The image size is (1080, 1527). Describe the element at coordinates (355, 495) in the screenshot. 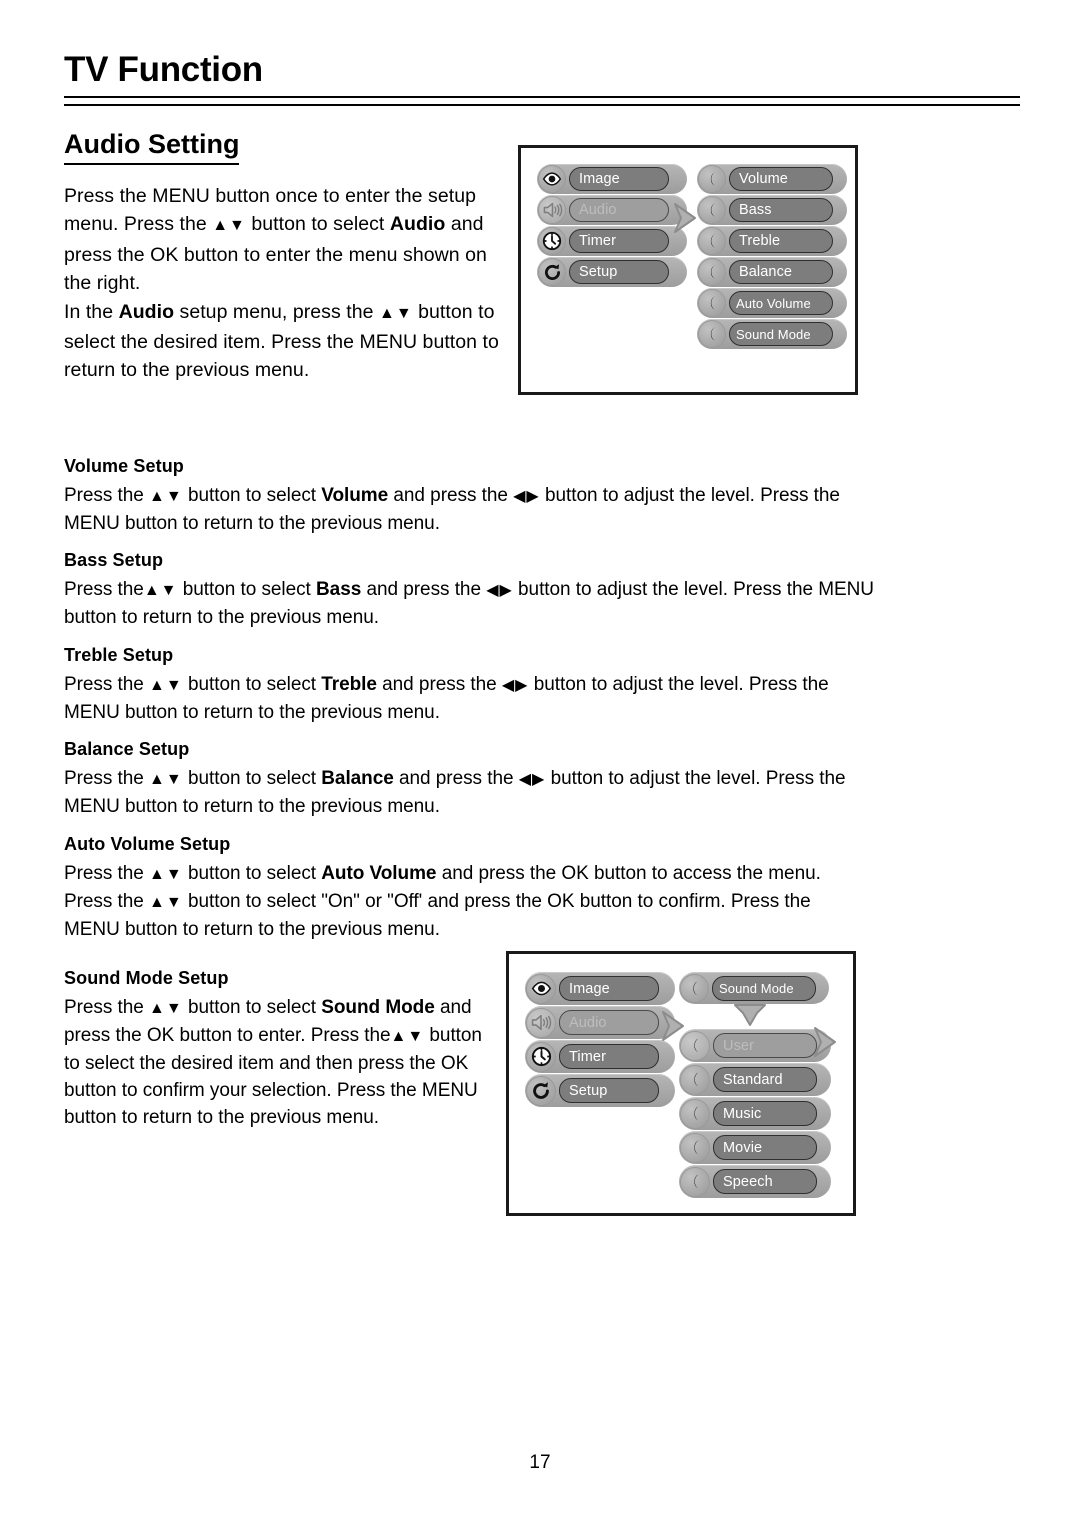

I see `body-term: Volume` at that location.